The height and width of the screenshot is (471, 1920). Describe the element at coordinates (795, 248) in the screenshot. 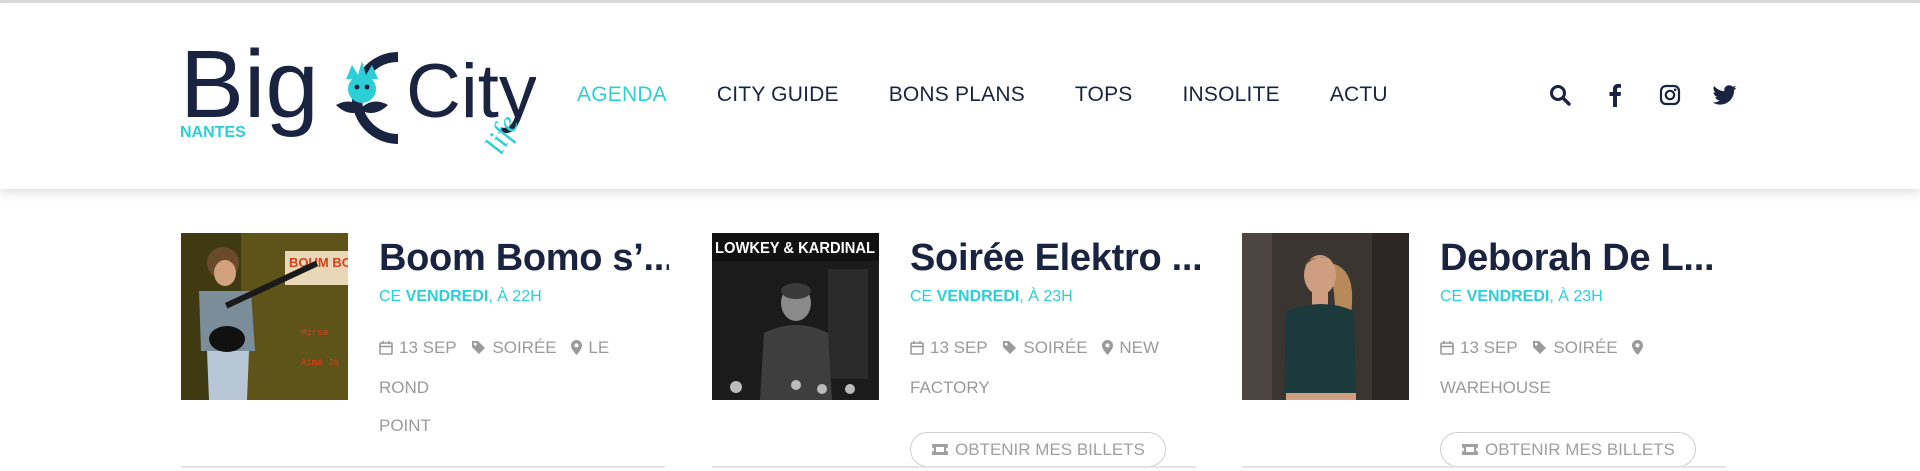

I see `poster-caption: LOWKEY & KARDINAL` at that location.